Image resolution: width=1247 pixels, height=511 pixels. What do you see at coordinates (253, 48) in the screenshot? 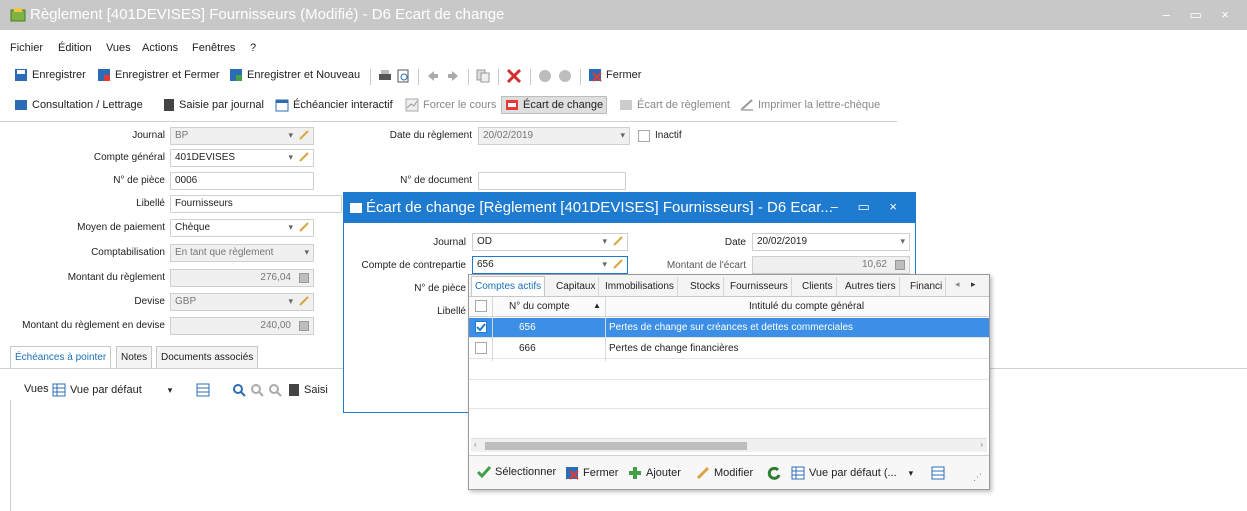
I see `menu-help: ?` at bounding box center [253, 48].